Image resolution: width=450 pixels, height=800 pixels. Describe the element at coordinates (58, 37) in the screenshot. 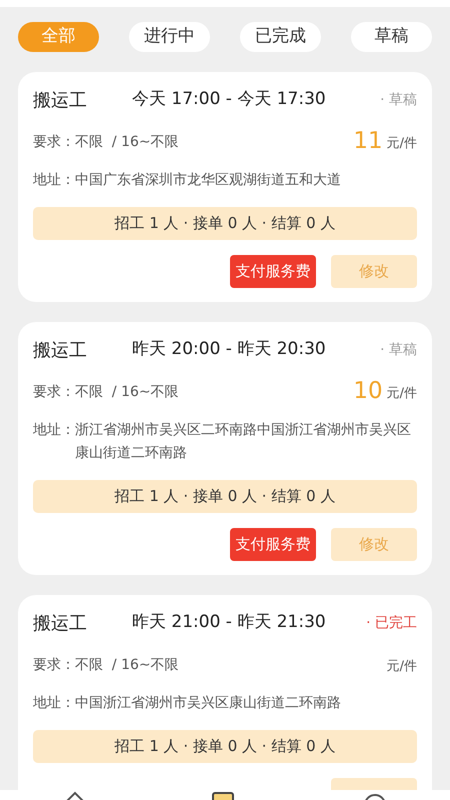

I see `filter-tab: 全部` at that location.